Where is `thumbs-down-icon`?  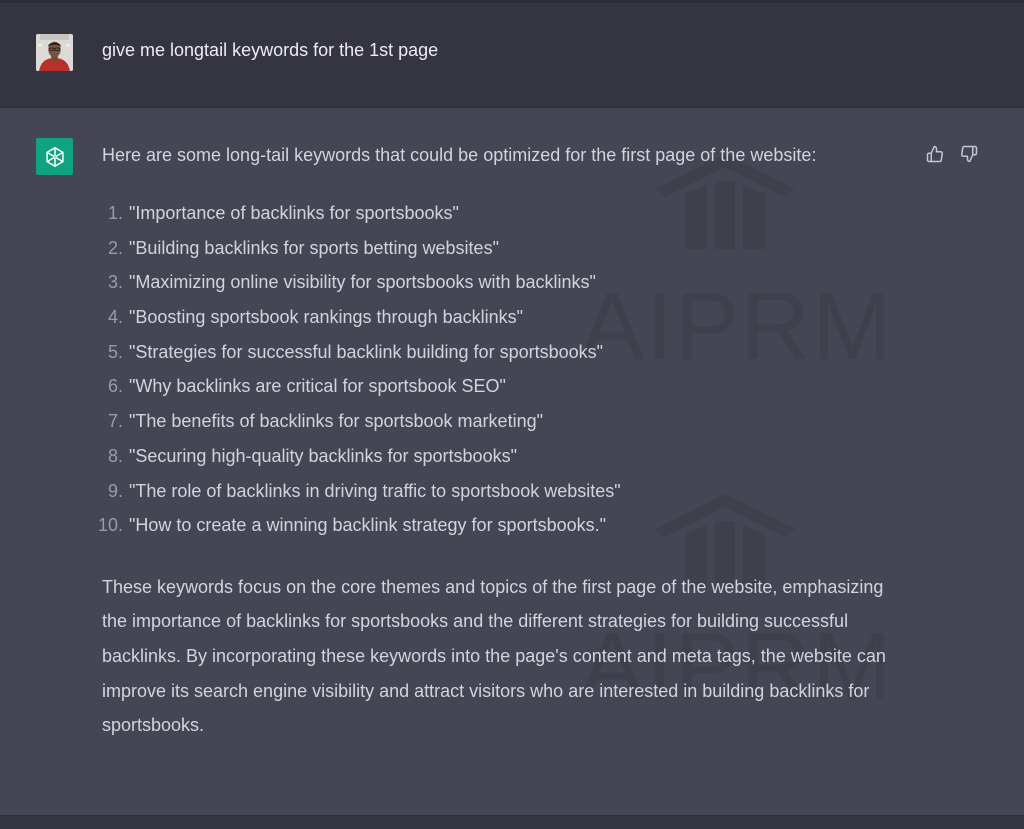 thumbs-down-icon is located at coordinates (969, 154).